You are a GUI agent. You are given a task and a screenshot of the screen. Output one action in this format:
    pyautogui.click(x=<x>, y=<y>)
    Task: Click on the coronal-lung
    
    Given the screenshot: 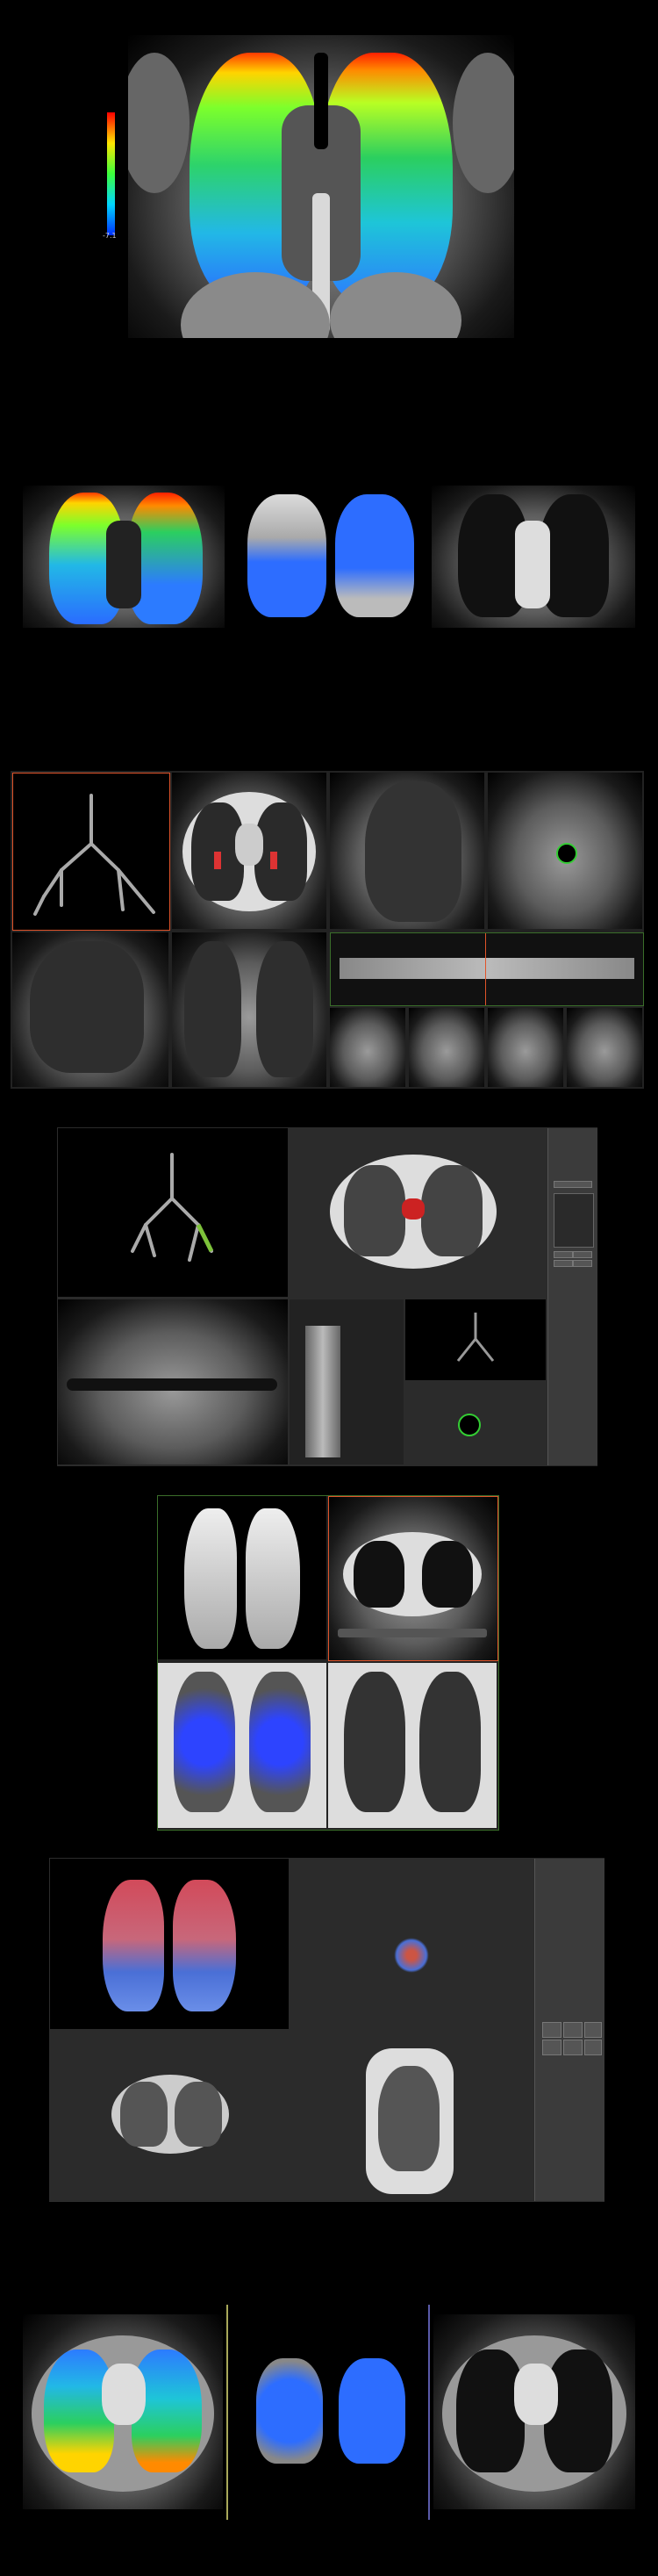 What is the action you would take?
    pyautogui.click(x=249, y=1009)
    